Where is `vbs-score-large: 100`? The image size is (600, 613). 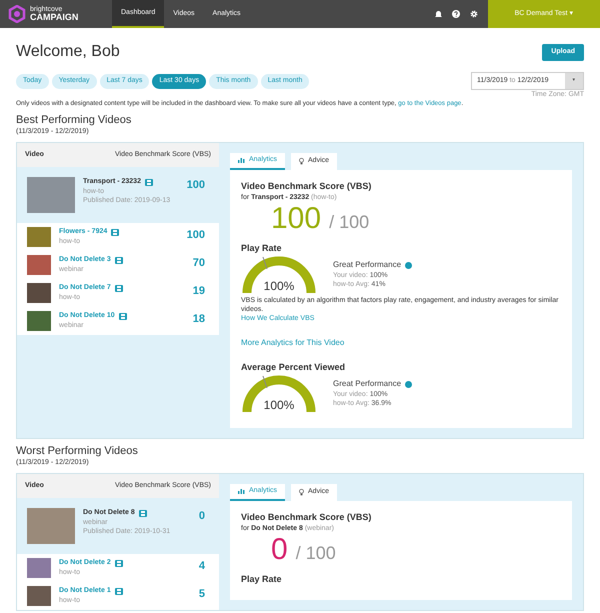
vbs-score-large: 100 is located at coordinates (296, 219).